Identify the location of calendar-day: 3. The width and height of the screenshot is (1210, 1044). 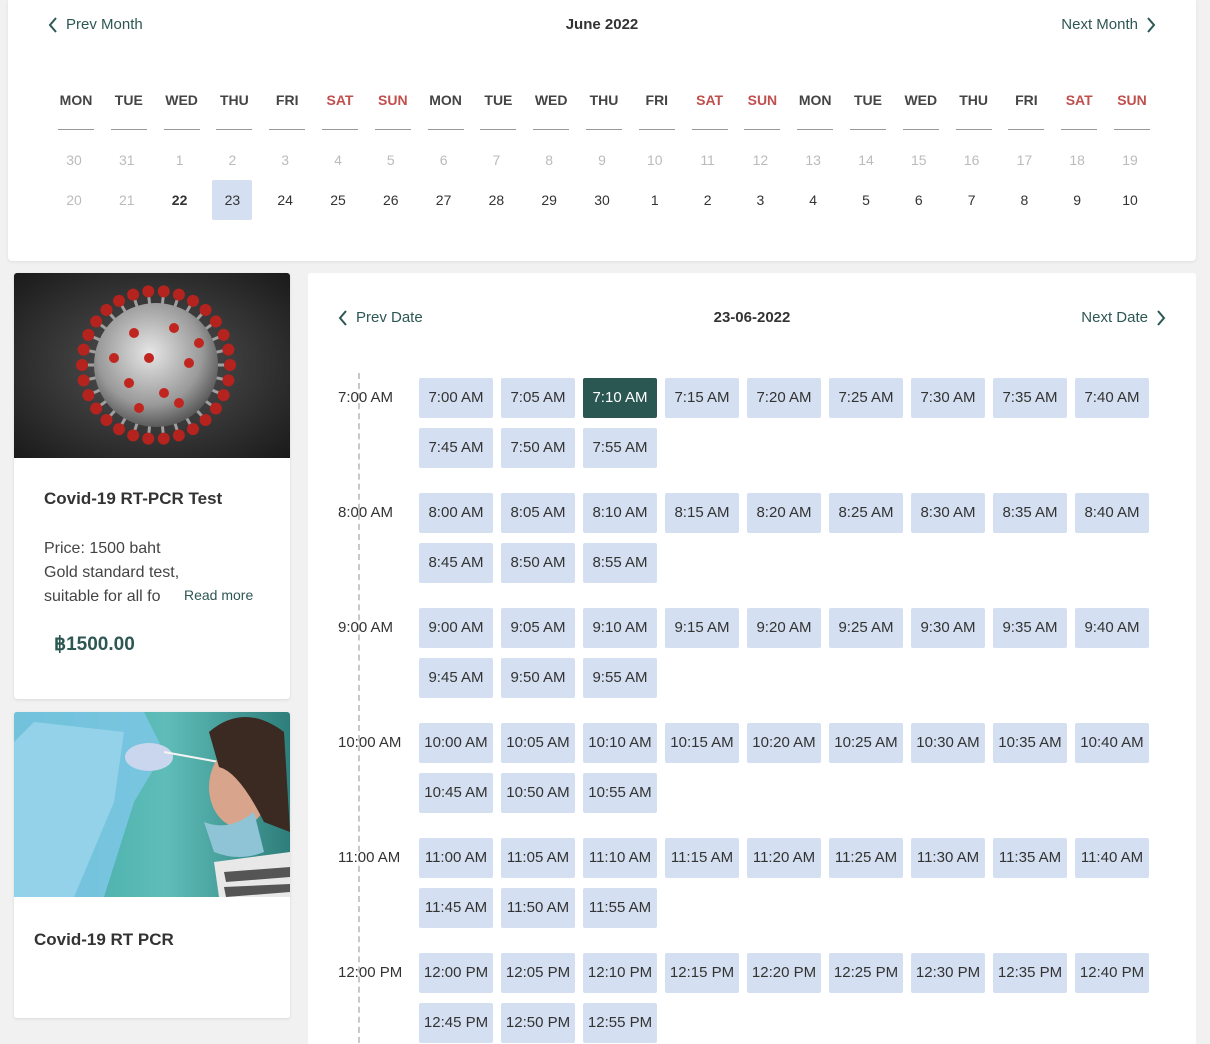
(760, 200).